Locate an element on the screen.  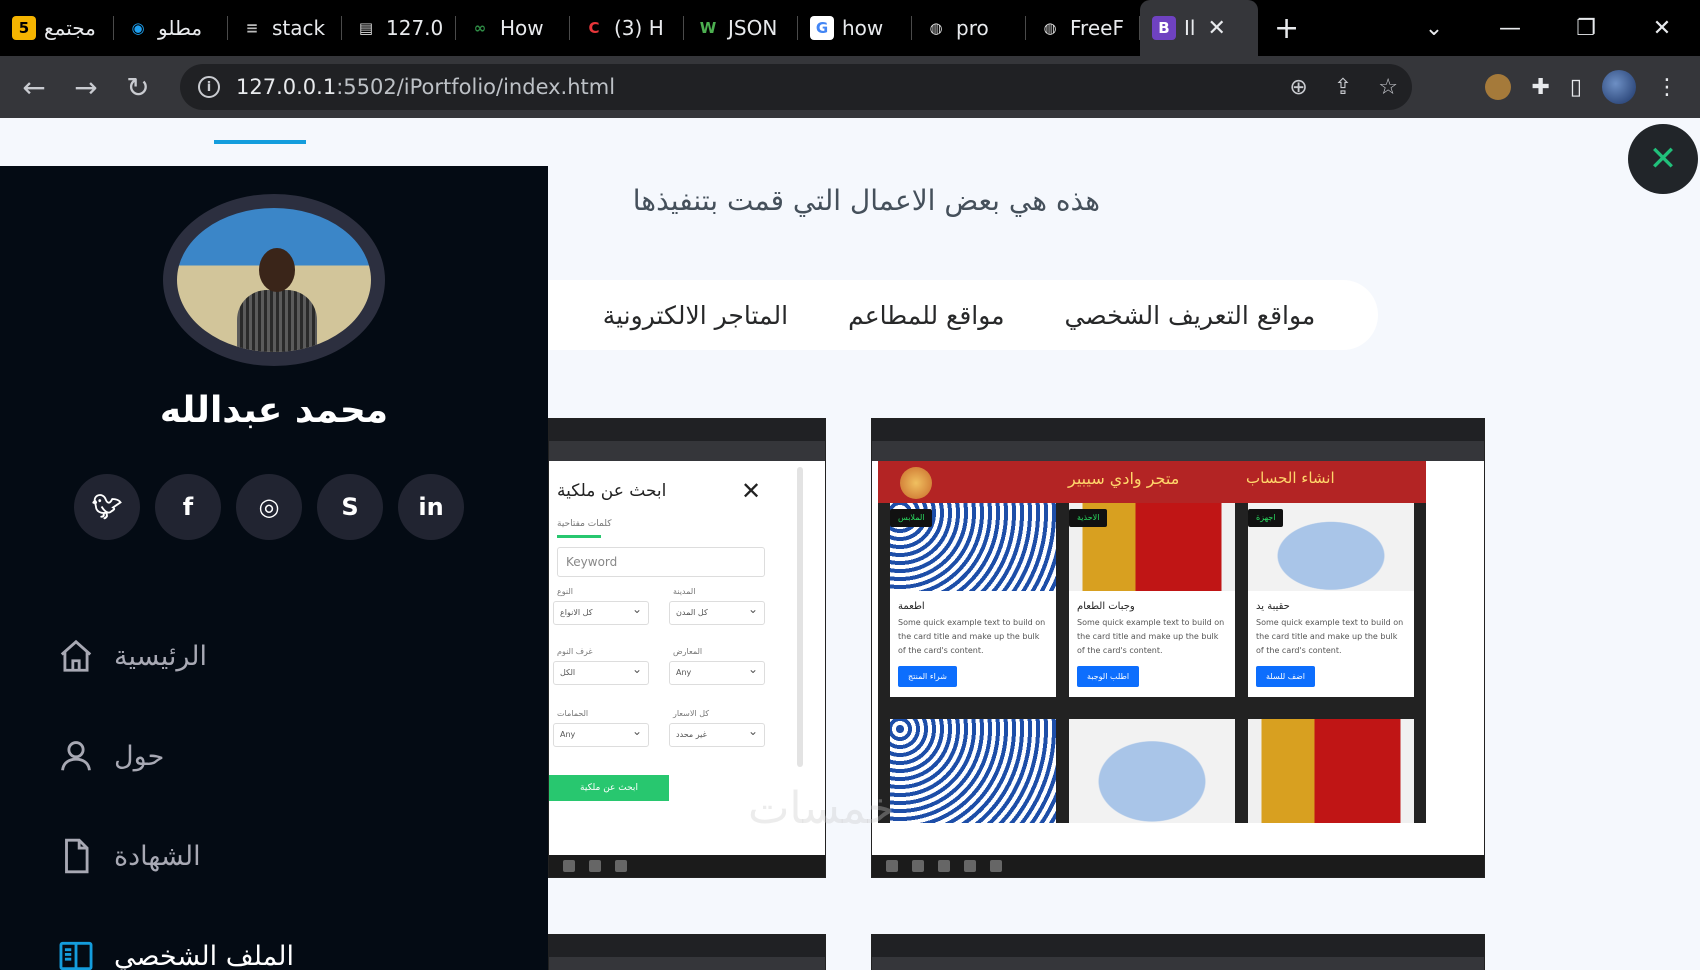
product-image: الاحذية is located at coordinates (1152, 547).